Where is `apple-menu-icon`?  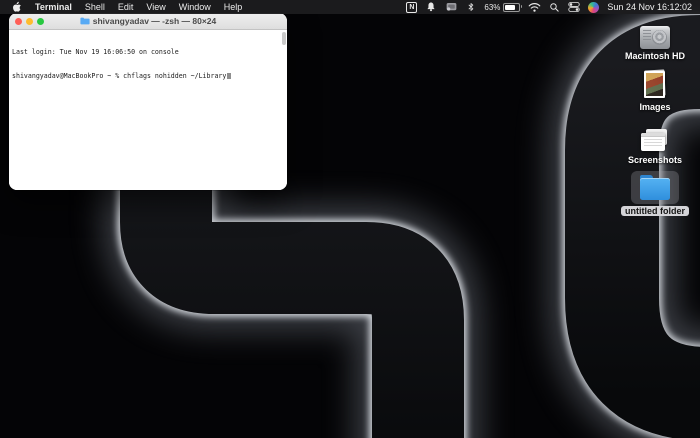
apple-menu-icon is located at coordinates (16, 7).